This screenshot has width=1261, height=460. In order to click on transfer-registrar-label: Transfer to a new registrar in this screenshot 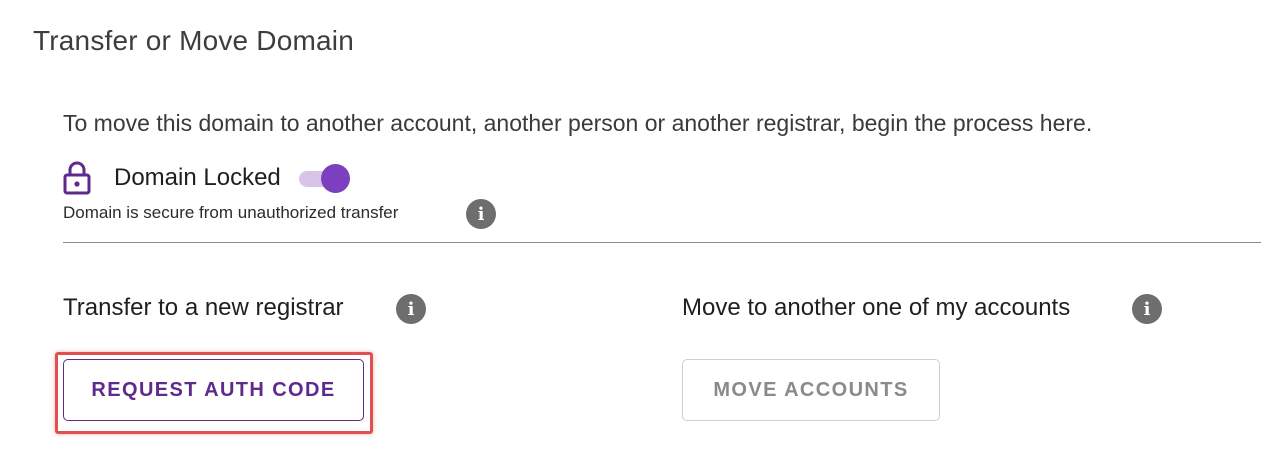, I will do `click(203, 307)`.